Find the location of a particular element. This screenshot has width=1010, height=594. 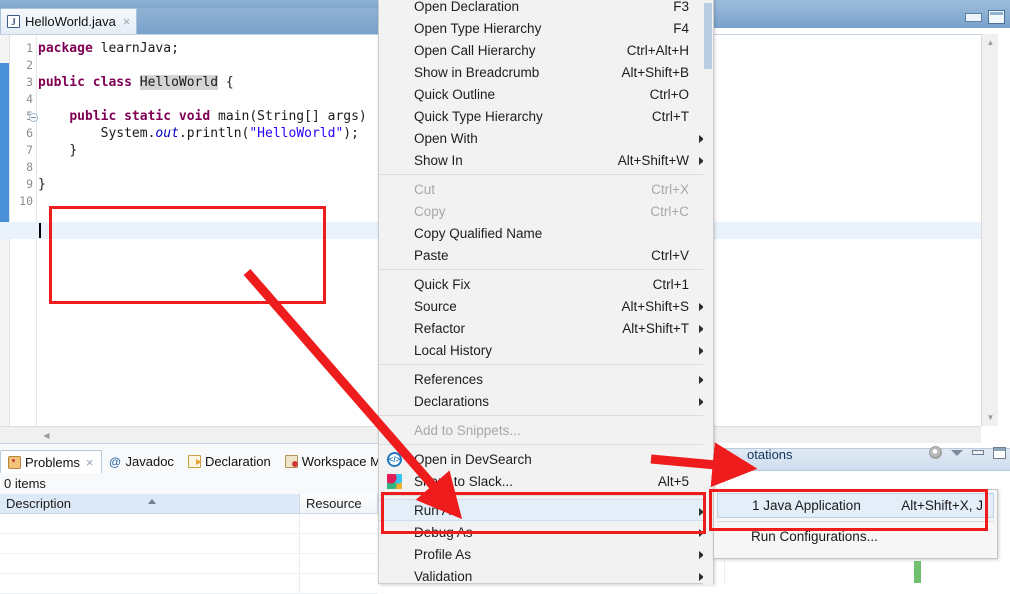

menu-item-accelerator: Ctrl+O is located at coordinates (669, 94).